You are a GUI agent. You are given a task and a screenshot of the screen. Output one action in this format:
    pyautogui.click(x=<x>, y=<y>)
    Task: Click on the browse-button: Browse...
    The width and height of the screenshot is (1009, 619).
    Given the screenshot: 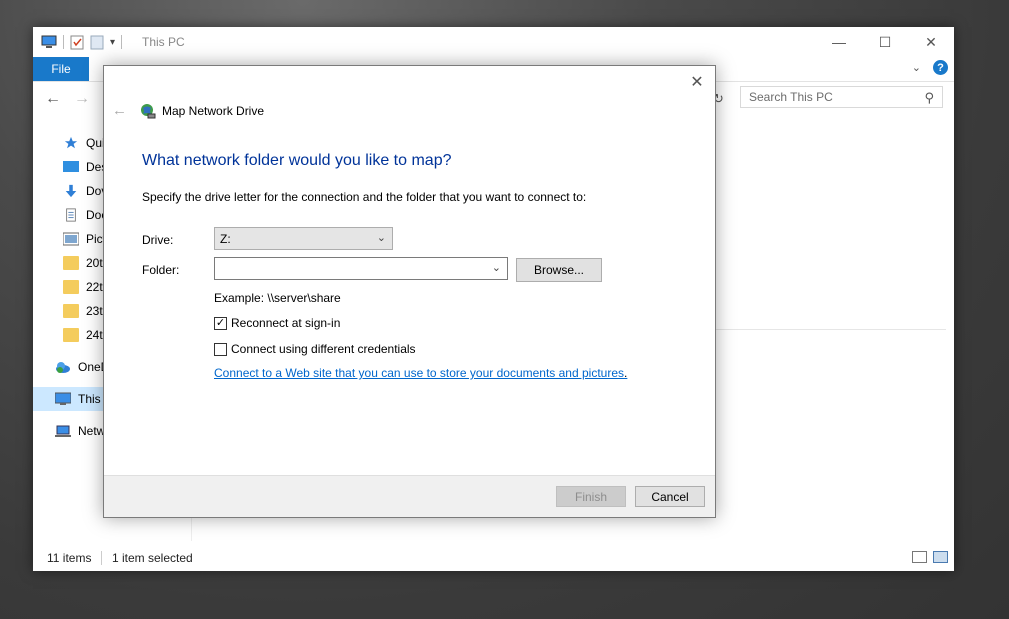 What is the action you would take?
    pyautogui.click(x=559, y=270)
    